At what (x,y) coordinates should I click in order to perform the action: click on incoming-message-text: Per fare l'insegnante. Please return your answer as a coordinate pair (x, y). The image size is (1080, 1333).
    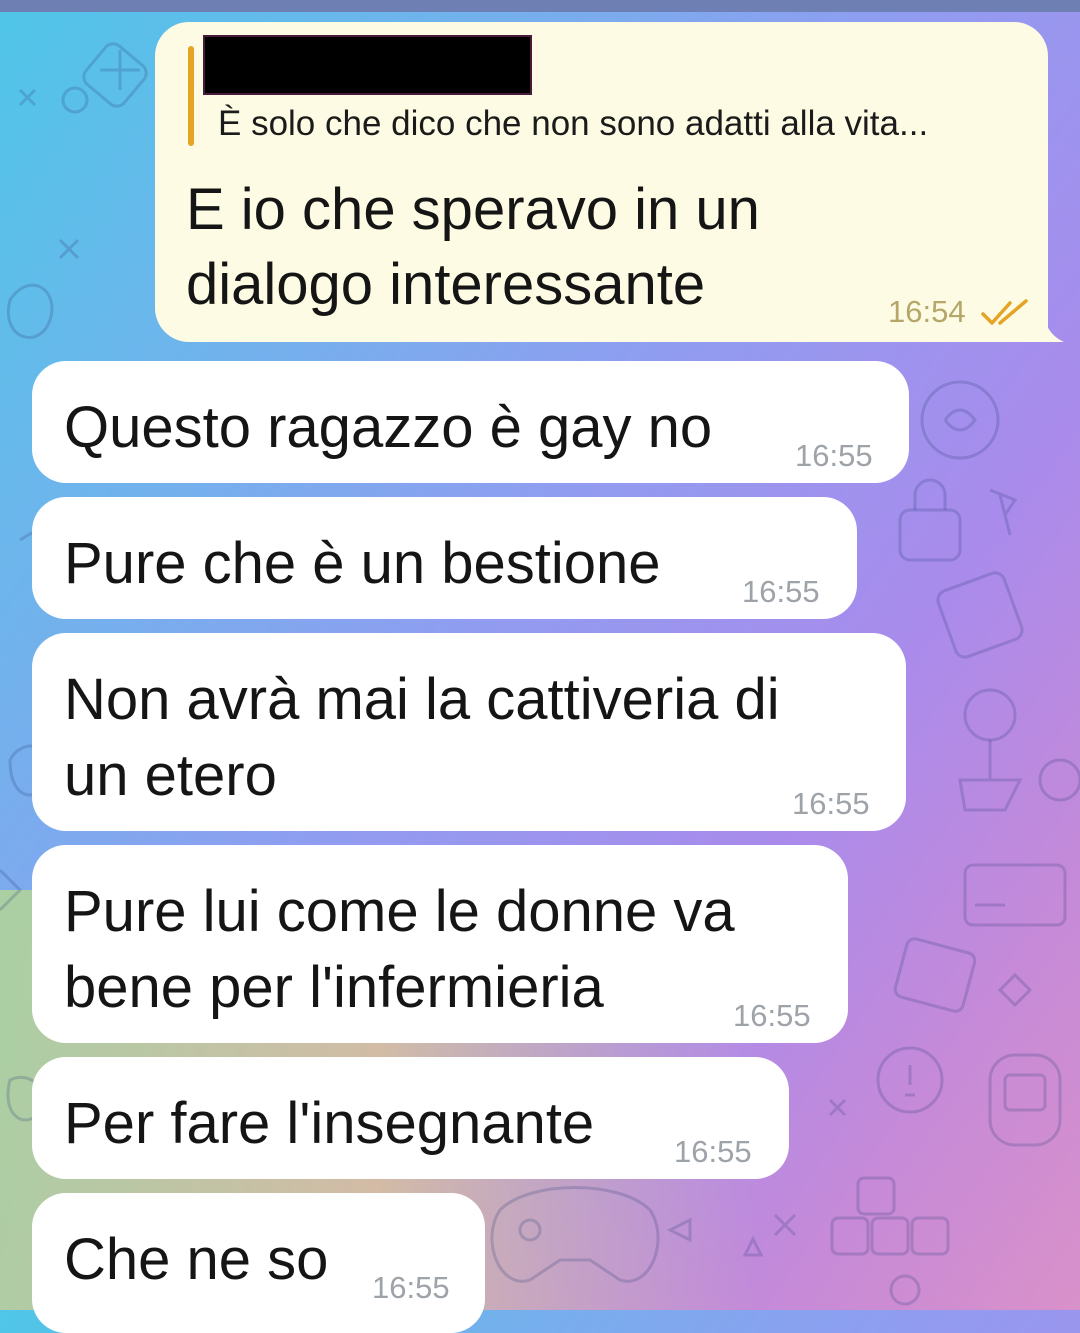
    Looking at the image, I should click on (329, 1123).